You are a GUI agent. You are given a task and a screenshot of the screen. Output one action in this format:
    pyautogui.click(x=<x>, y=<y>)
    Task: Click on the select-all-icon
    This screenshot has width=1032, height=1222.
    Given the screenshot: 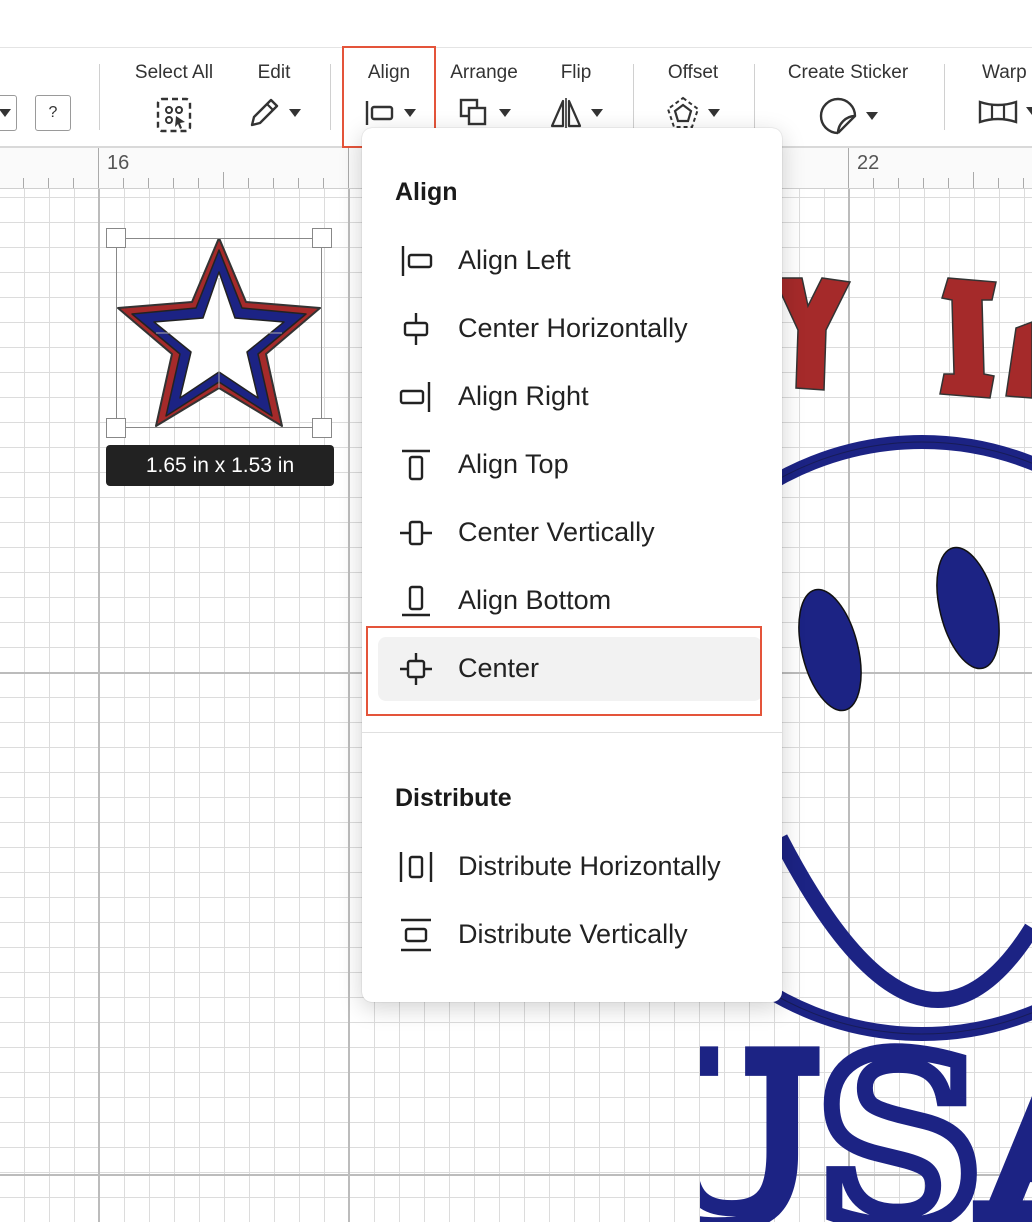 What is the action you would take?
    pyautogui.click(x=174, y=115)
    